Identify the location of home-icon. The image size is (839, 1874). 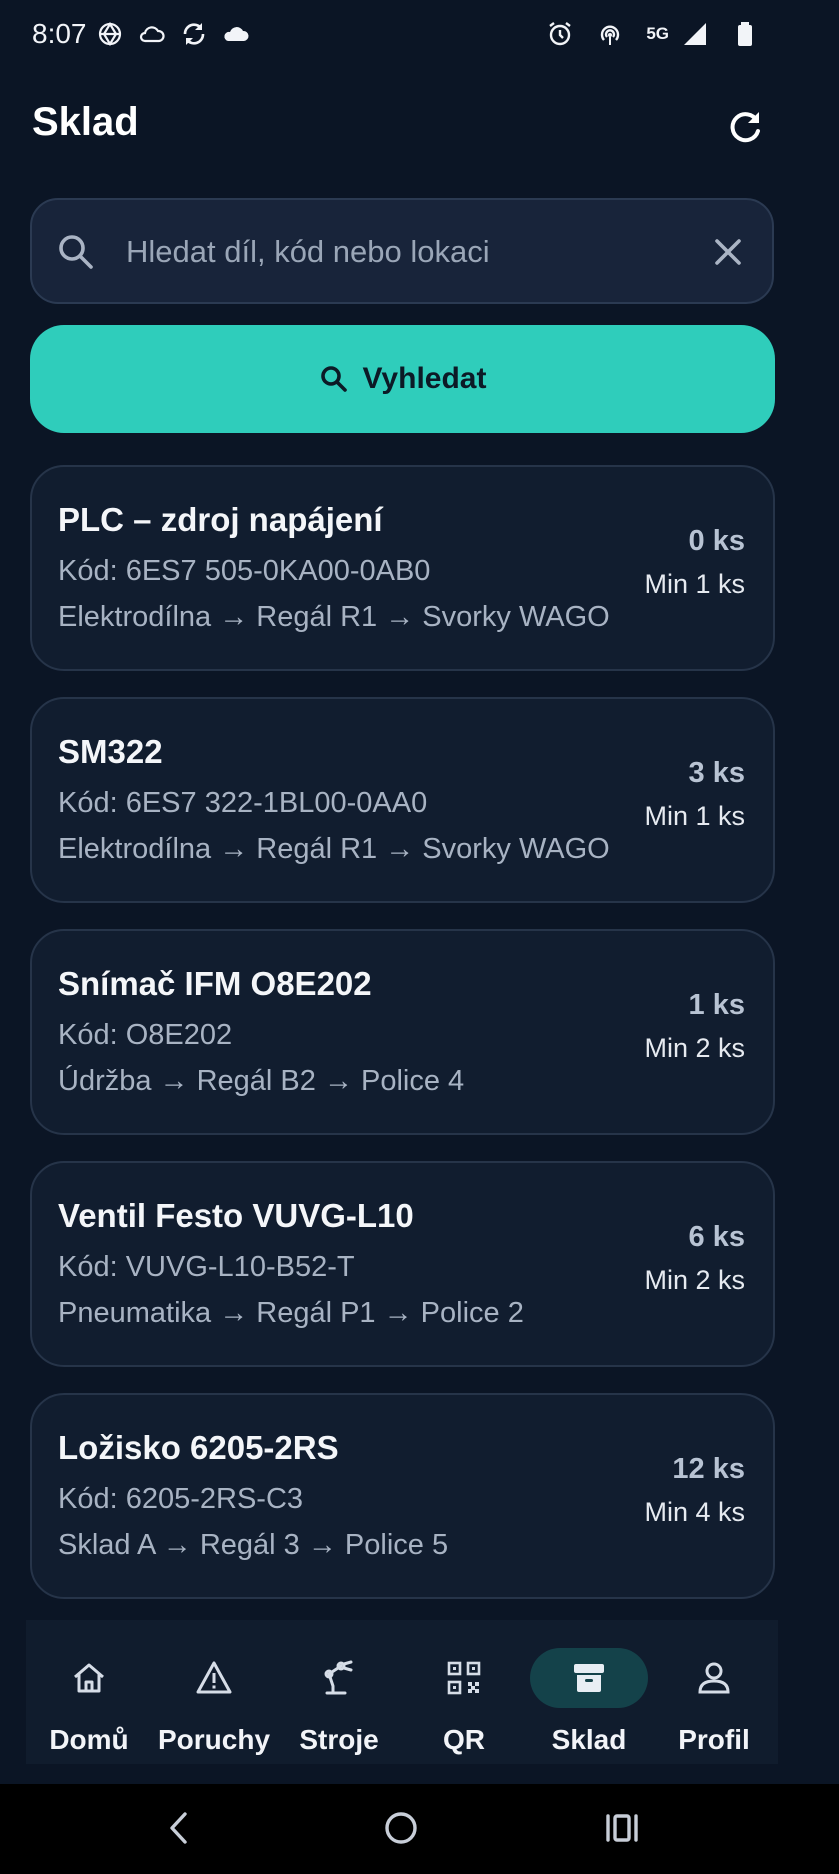
(89, 1678).